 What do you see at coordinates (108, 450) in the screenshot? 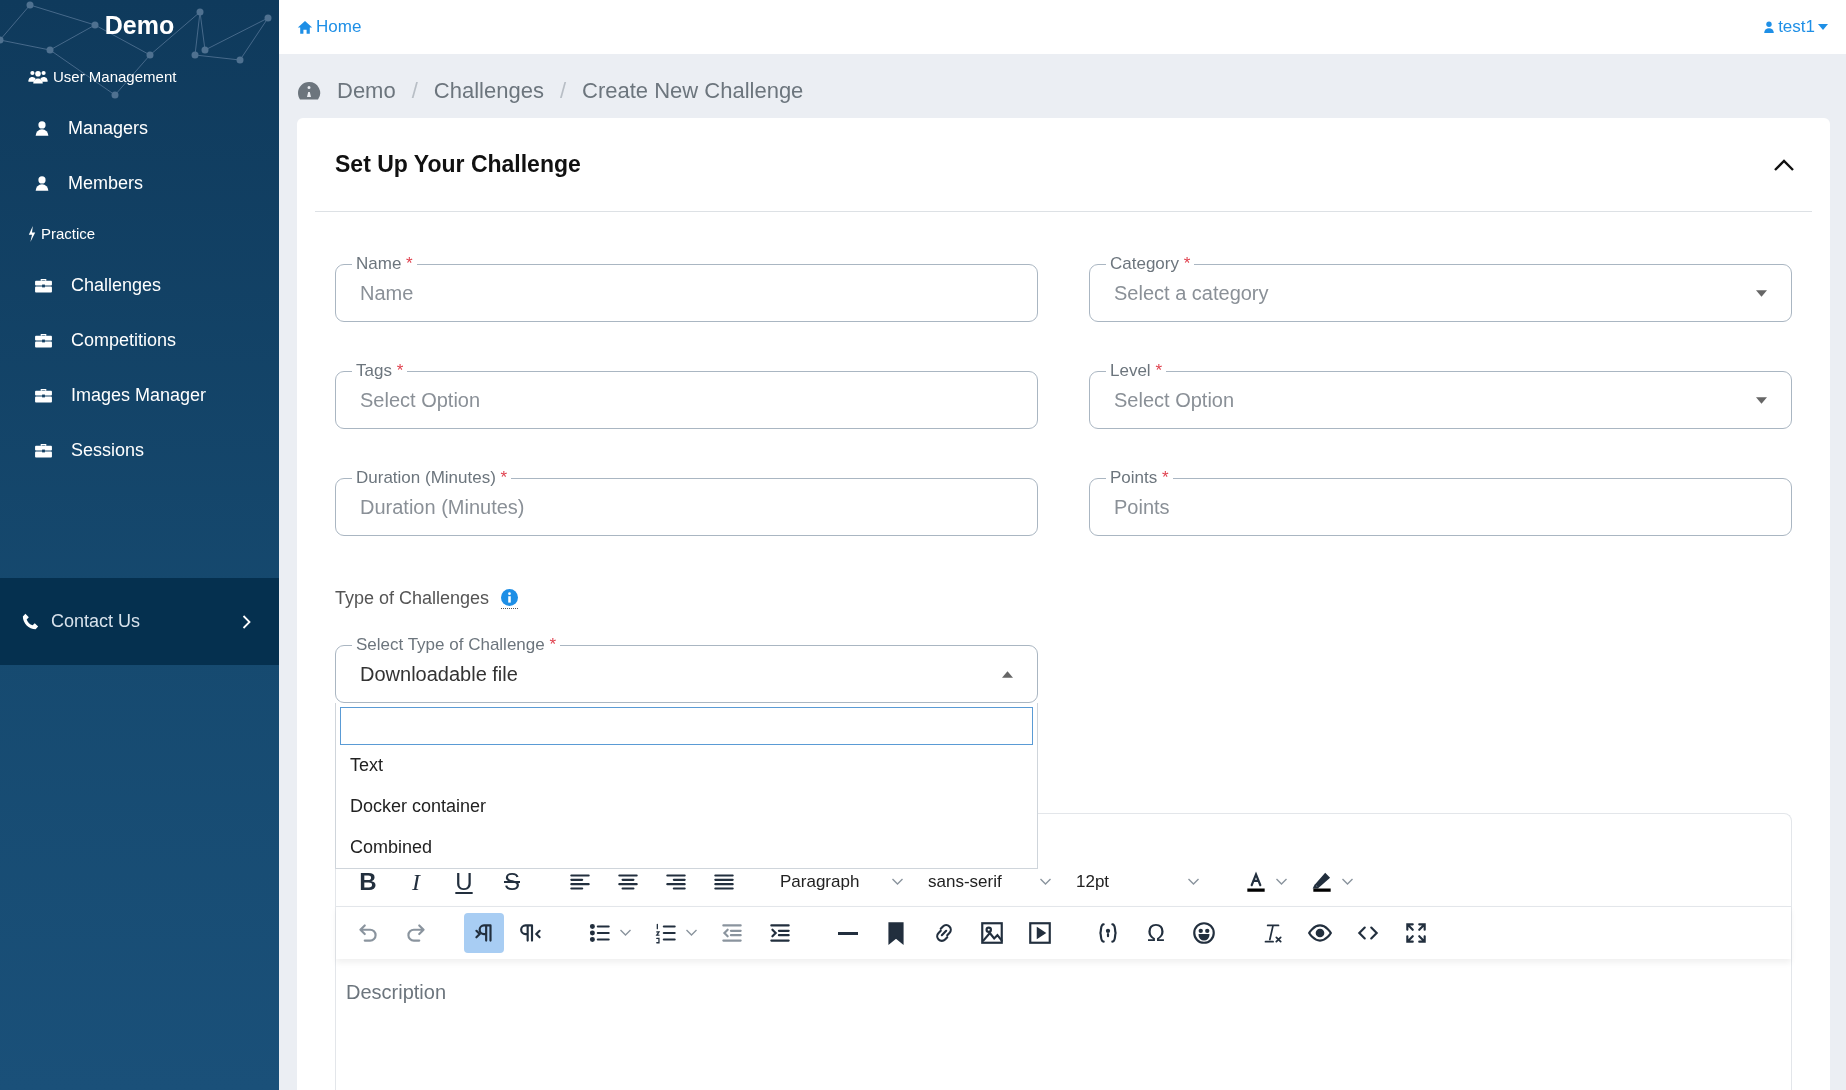
I see `sidebar-item-label: Sessions` at bounding box center [108, 450].